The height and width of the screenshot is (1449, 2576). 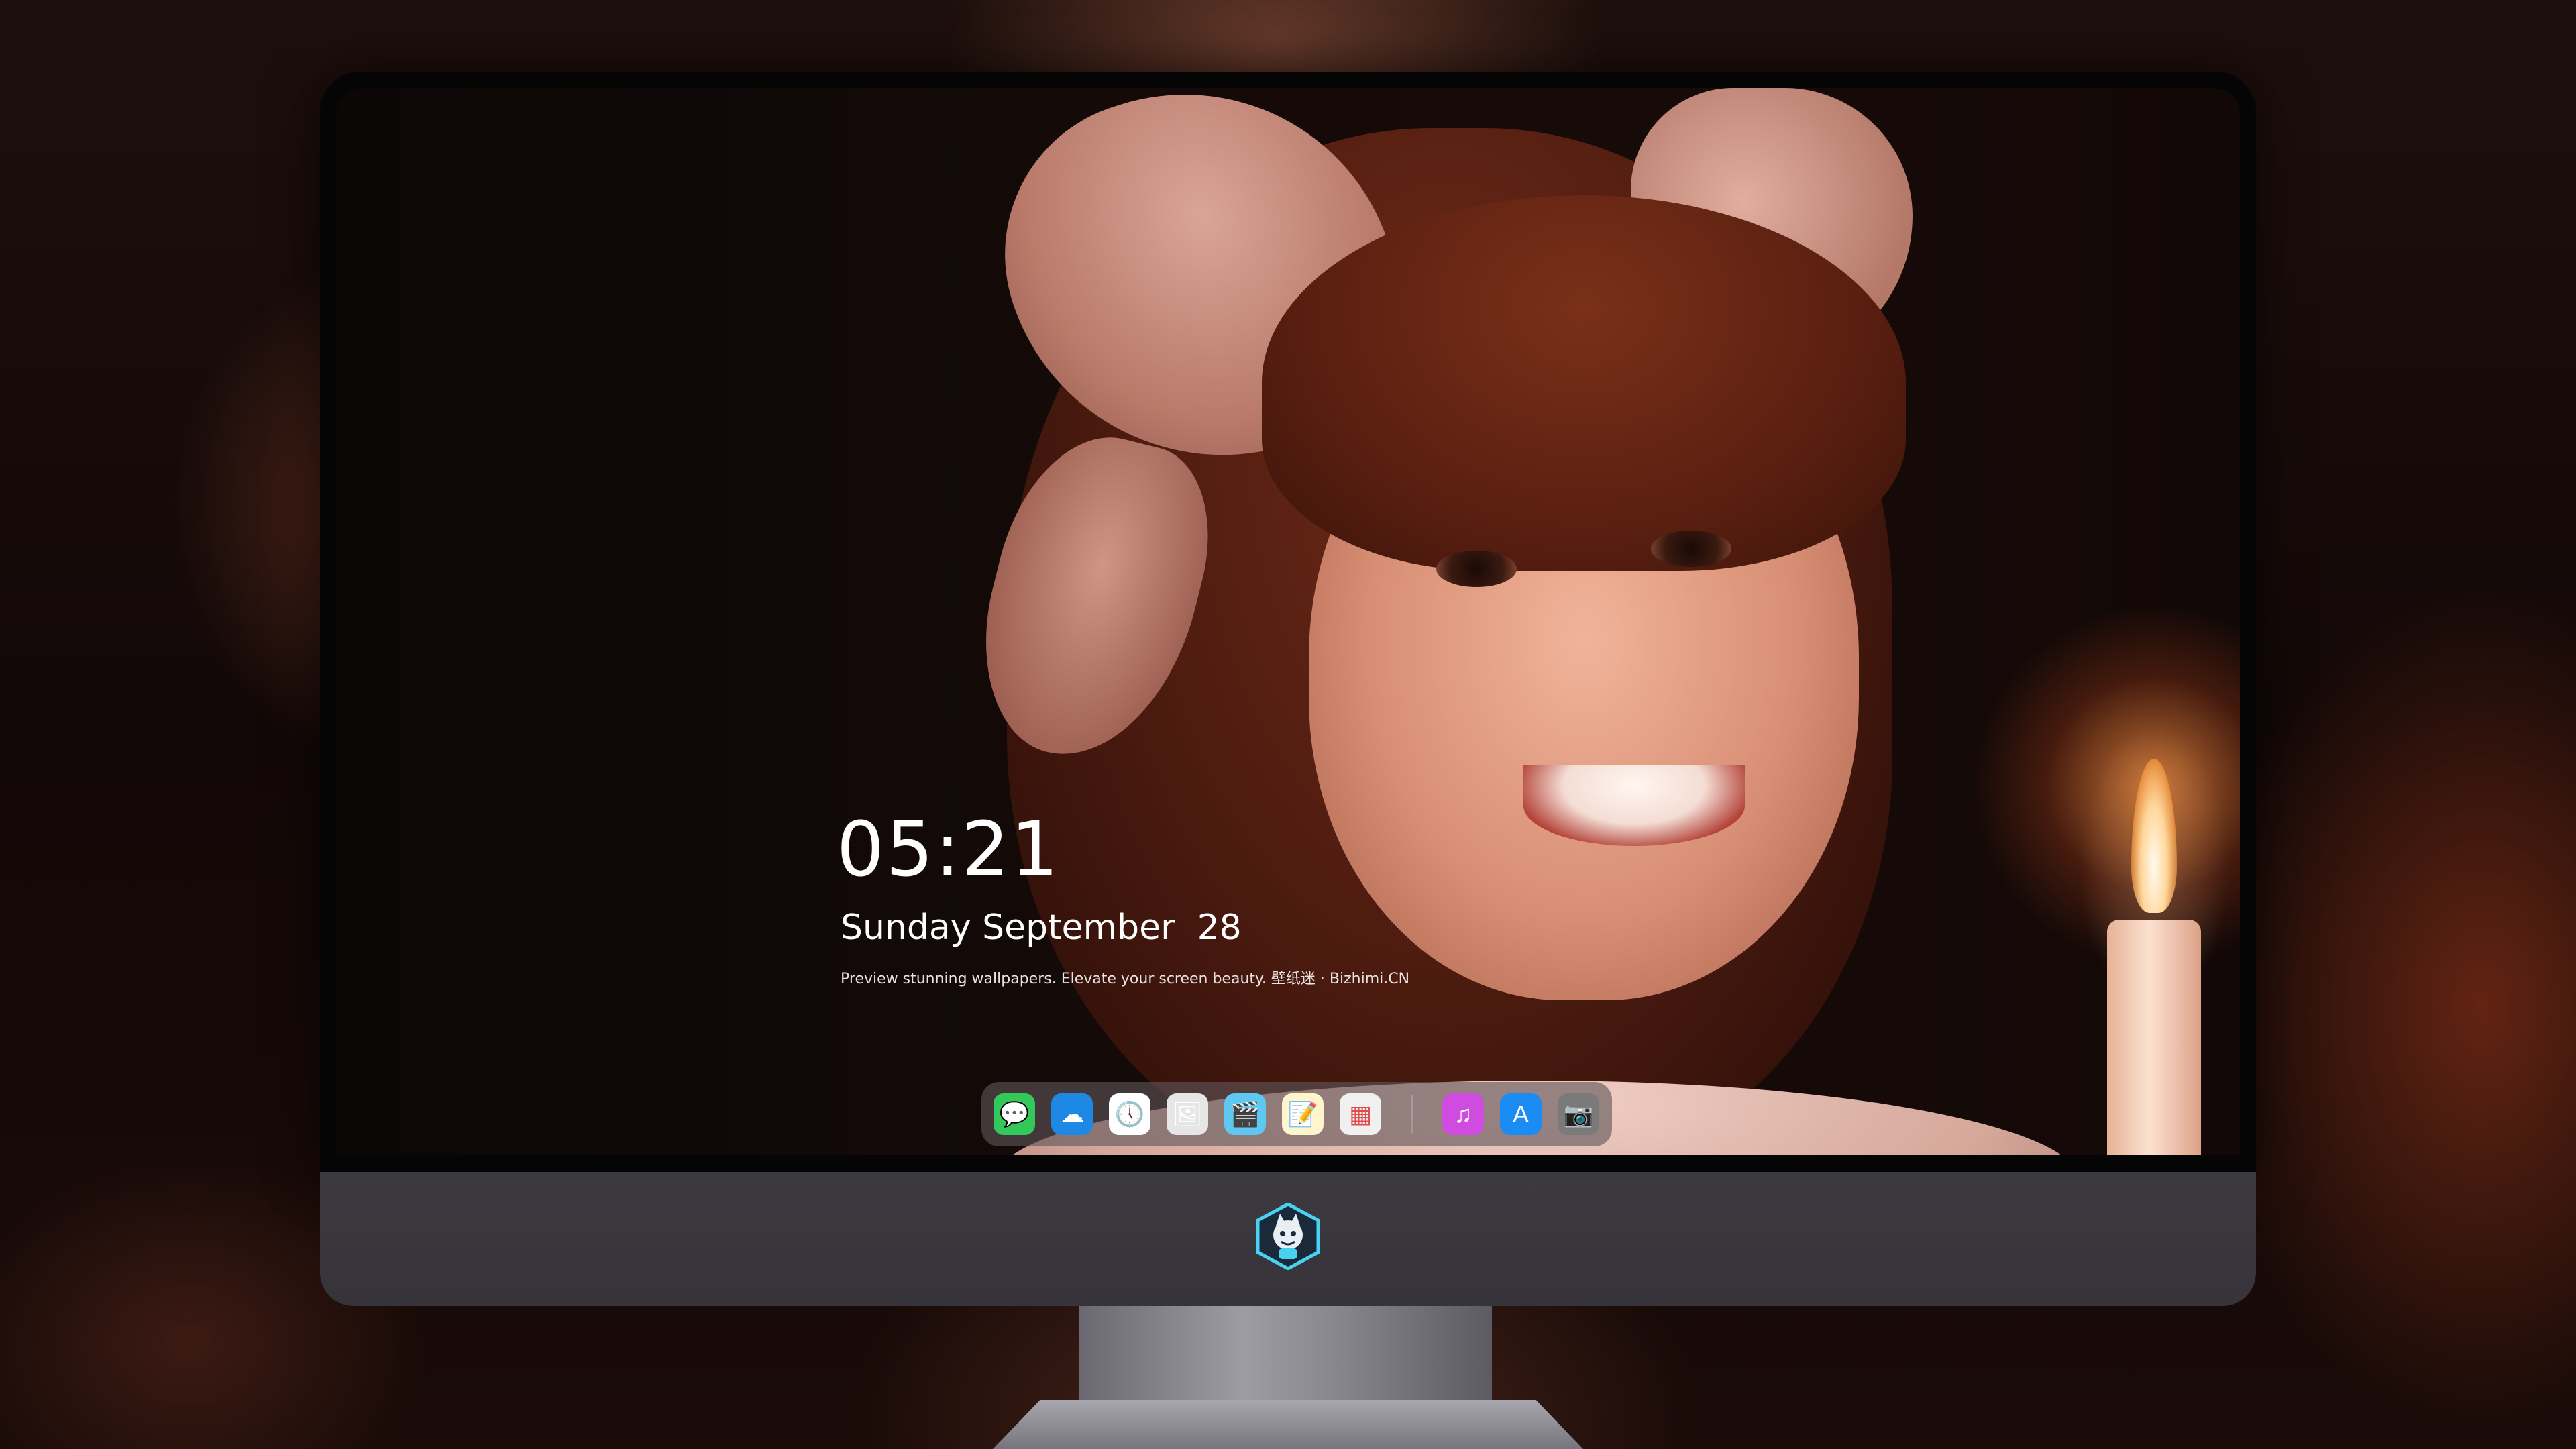 I want to click on clock-icon: 🕔, so click(x=1129, y=1114).